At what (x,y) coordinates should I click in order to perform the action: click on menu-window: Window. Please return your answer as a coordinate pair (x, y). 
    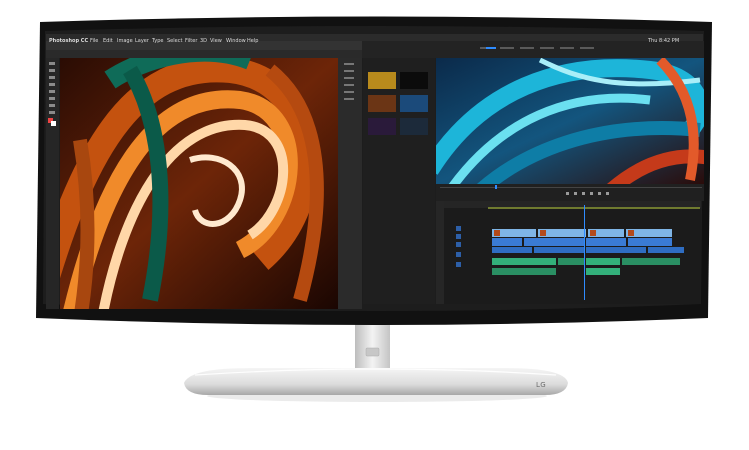
    Looking at the image, I should click on (236, 41).